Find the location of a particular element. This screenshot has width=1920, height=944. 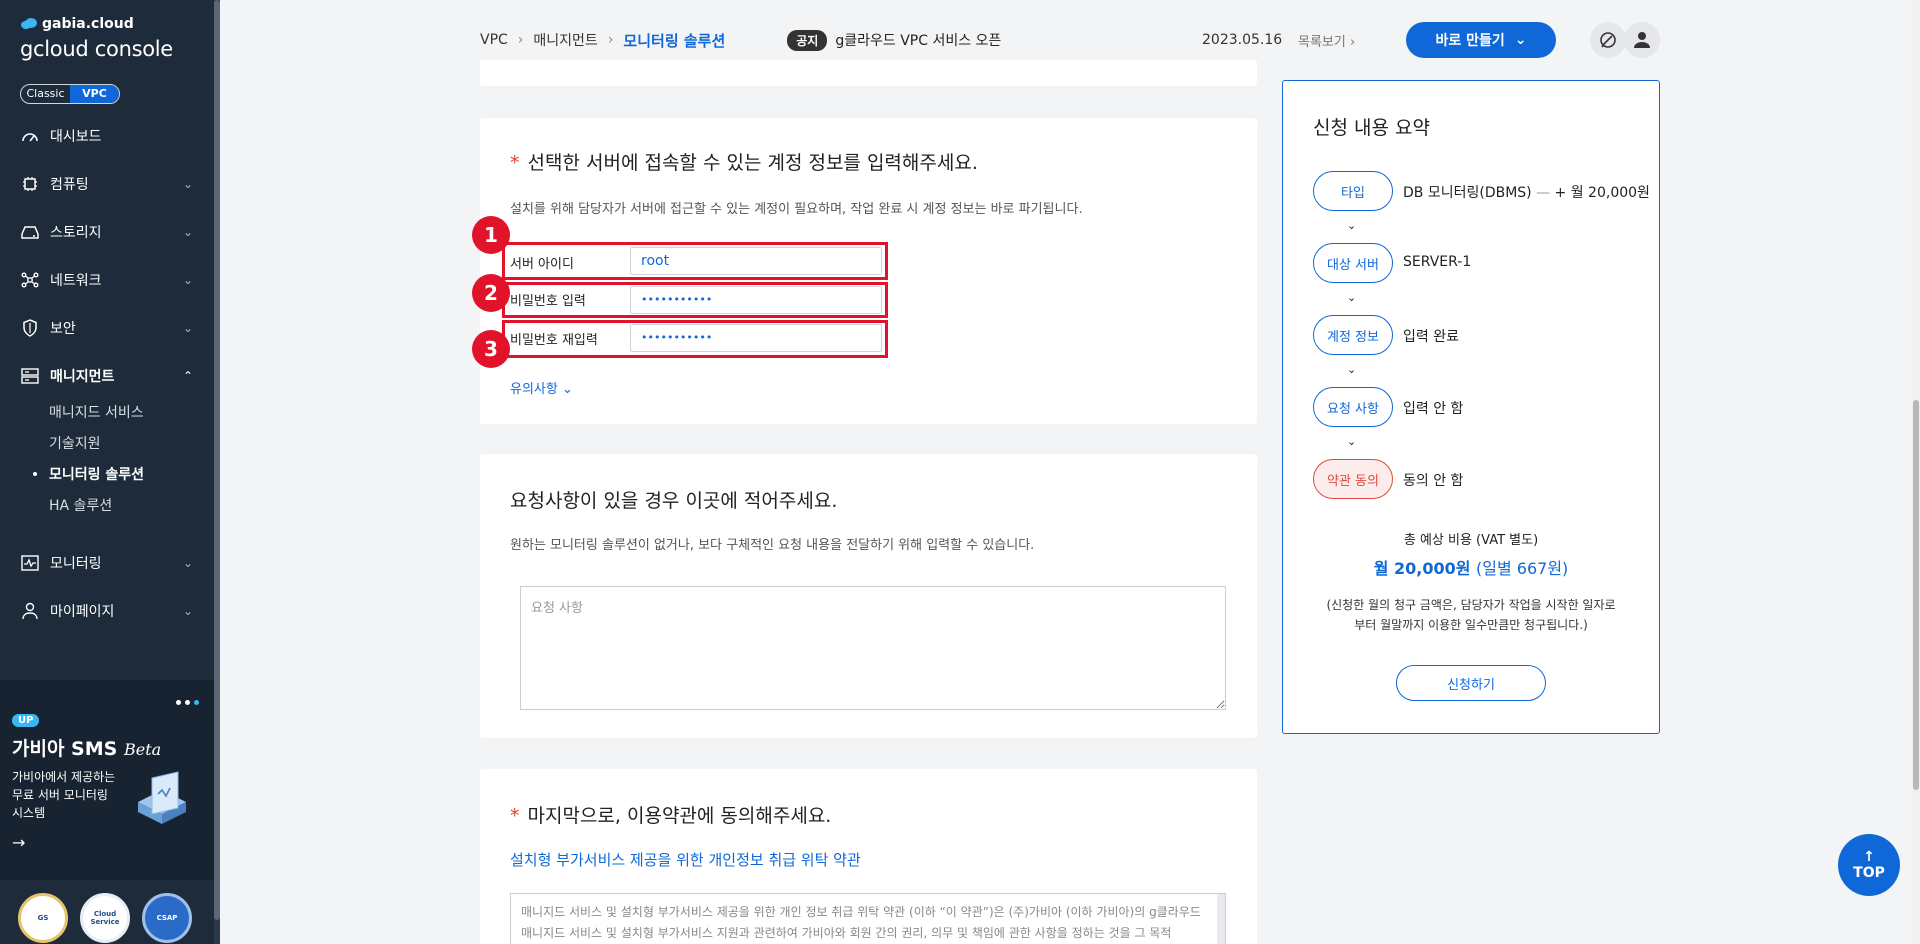

toggle-vpc: VPC is located at coordinates (94, 94).